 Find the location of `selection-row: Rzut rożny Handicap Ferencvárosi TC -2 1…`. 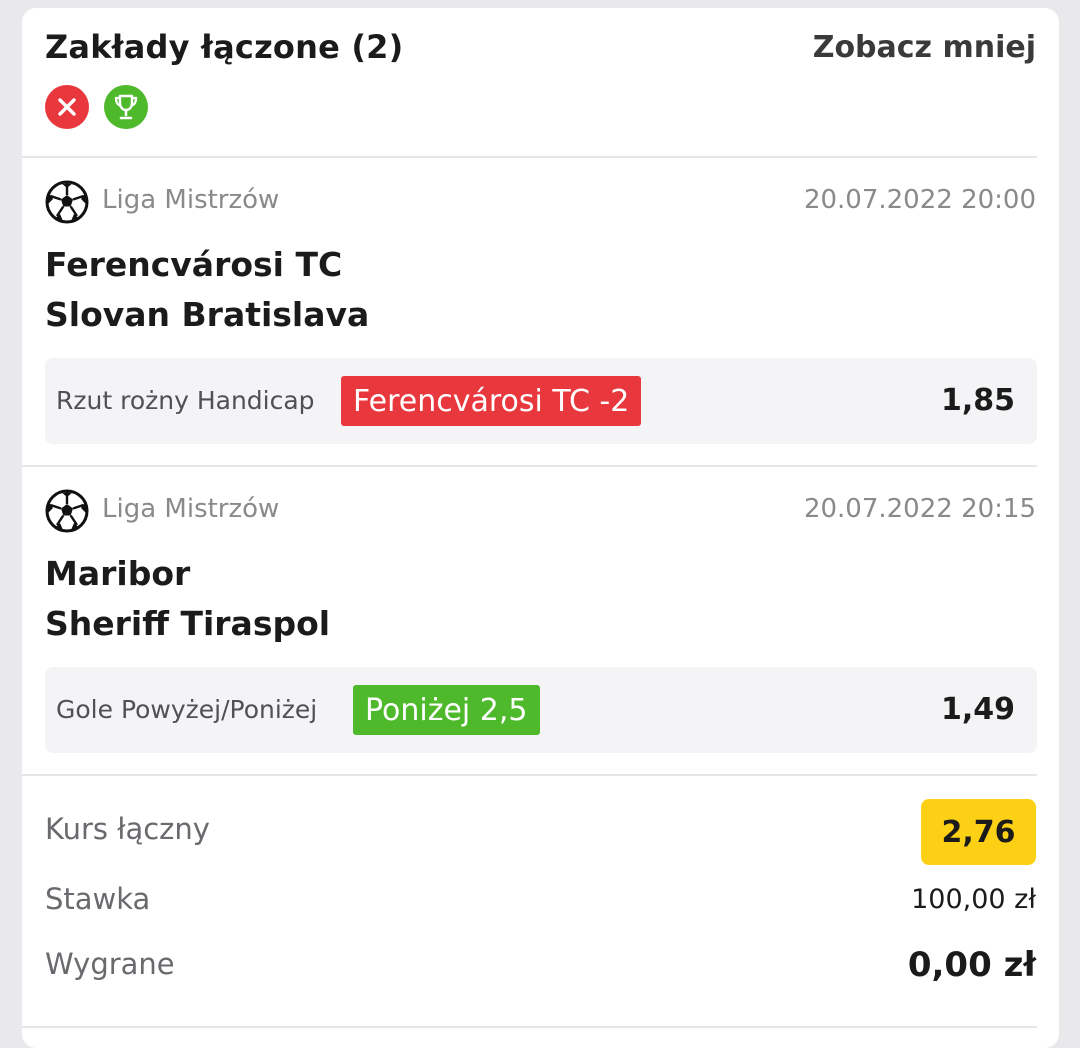

selection-row: Rzut rożny Handicap Ferencvárosi TC -2 1… is located at coordinates (541, 401).